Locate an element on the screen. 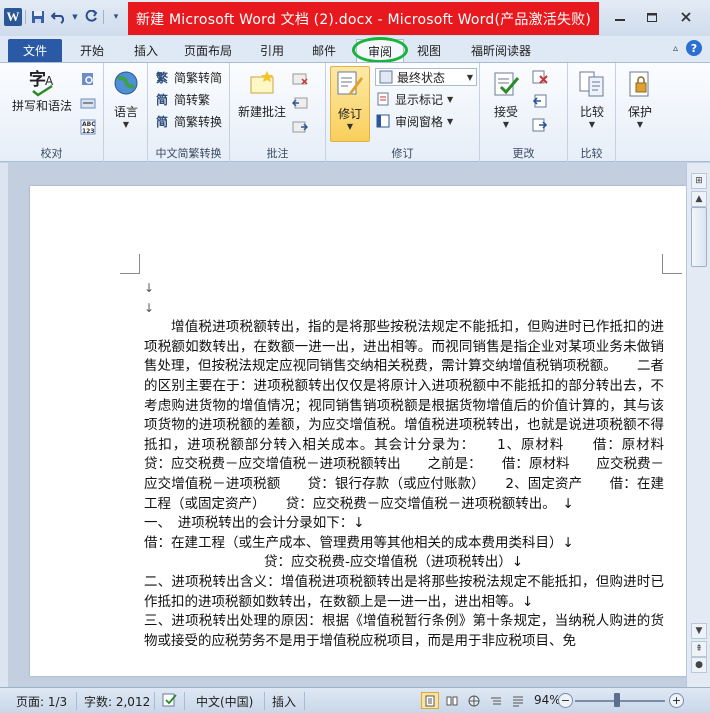 This screenshot has height=713, width=710. help-icon: ? is located at coordinates (694, 48).